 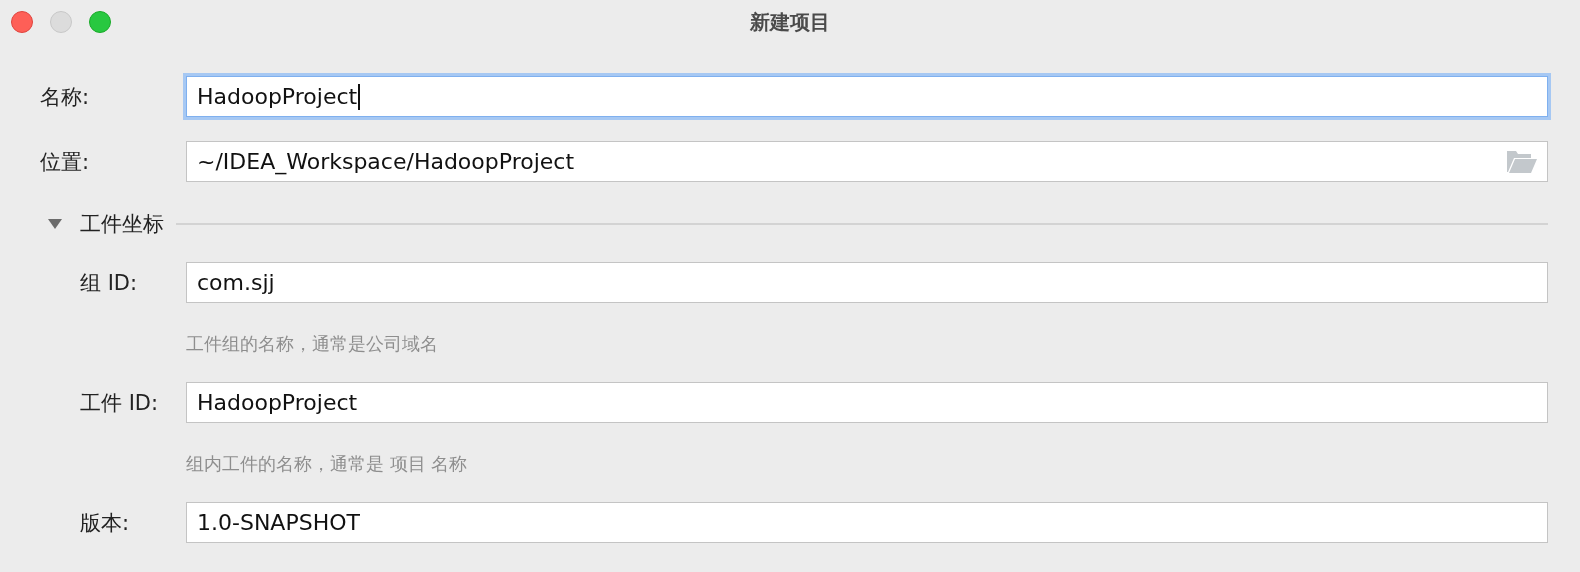 I want to click on text-field: 1.0-SNAPSHOT, so click(x=867, y=522).